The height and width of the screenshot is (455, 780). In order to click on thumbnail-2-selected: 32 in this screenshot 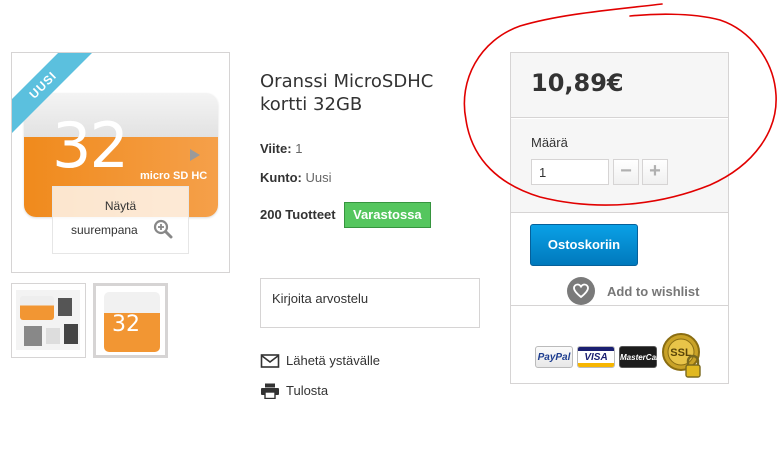, I will do `click(130, 320)`.